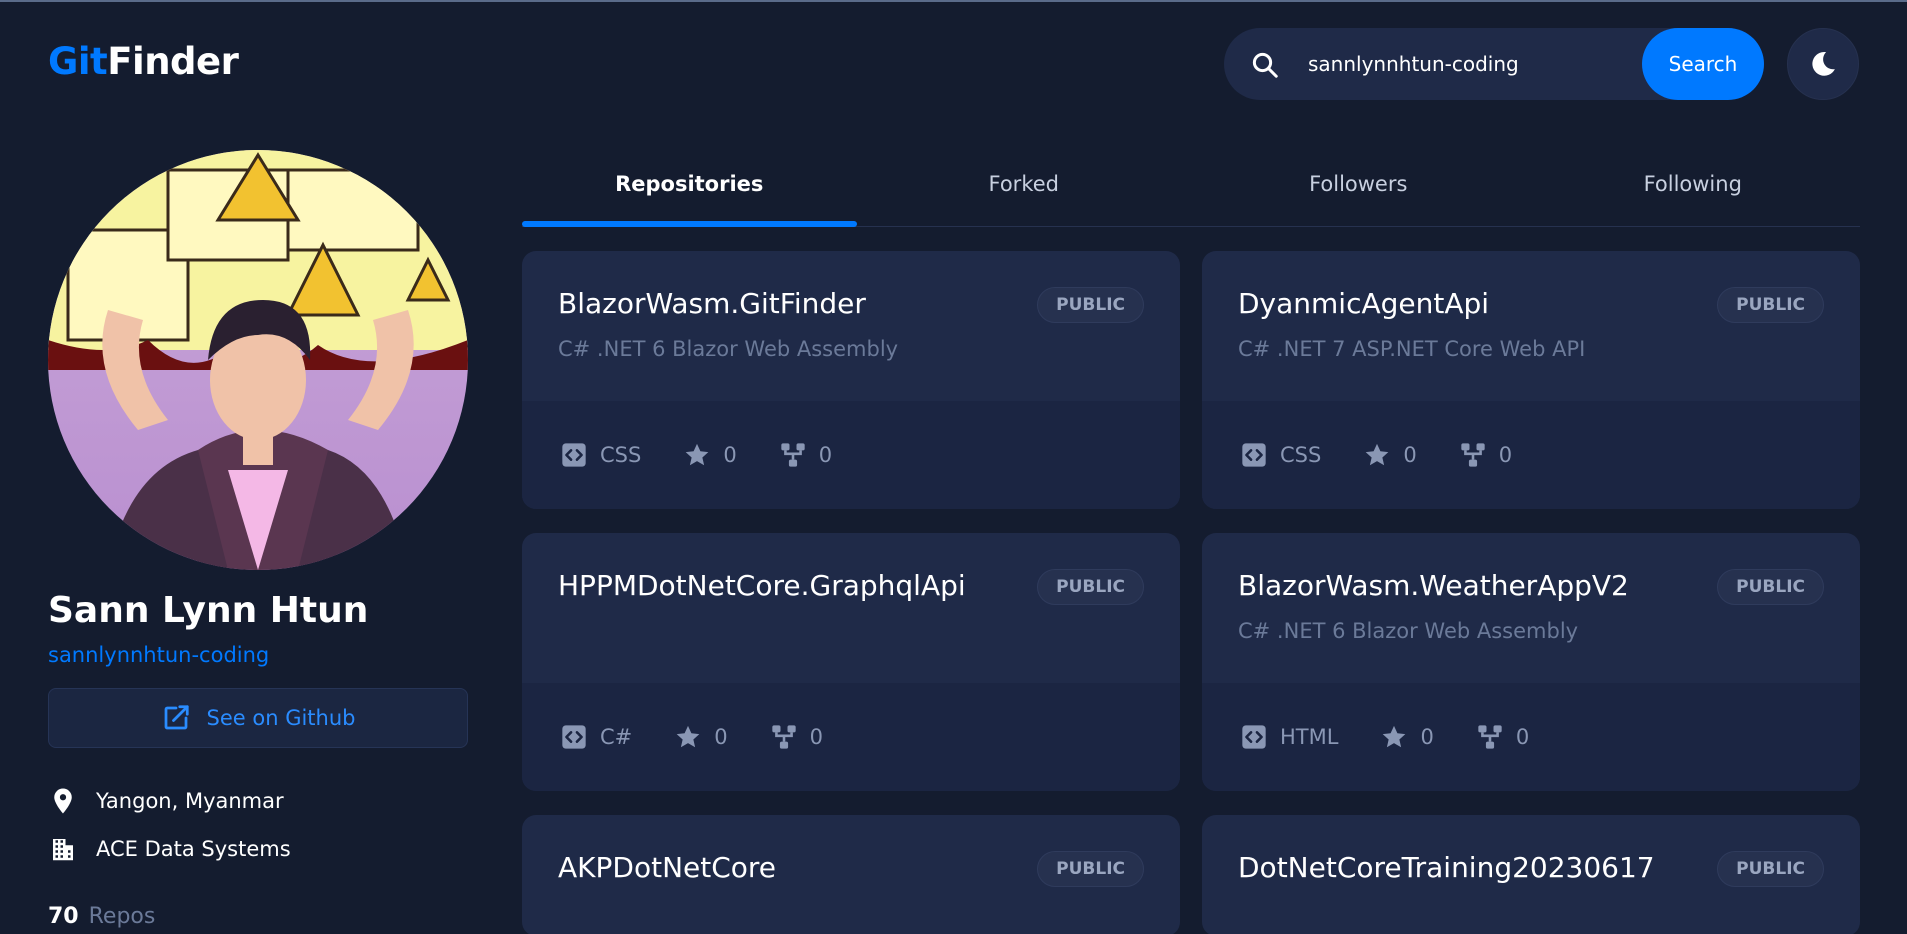 This screenshot has width=1907, height=934. What do you see at coordinates (1412, 349) in the screenshot?
I see `repo-description: C# .NET 7 ASP.NET Core Web API` at bounding box center [1412, 349].